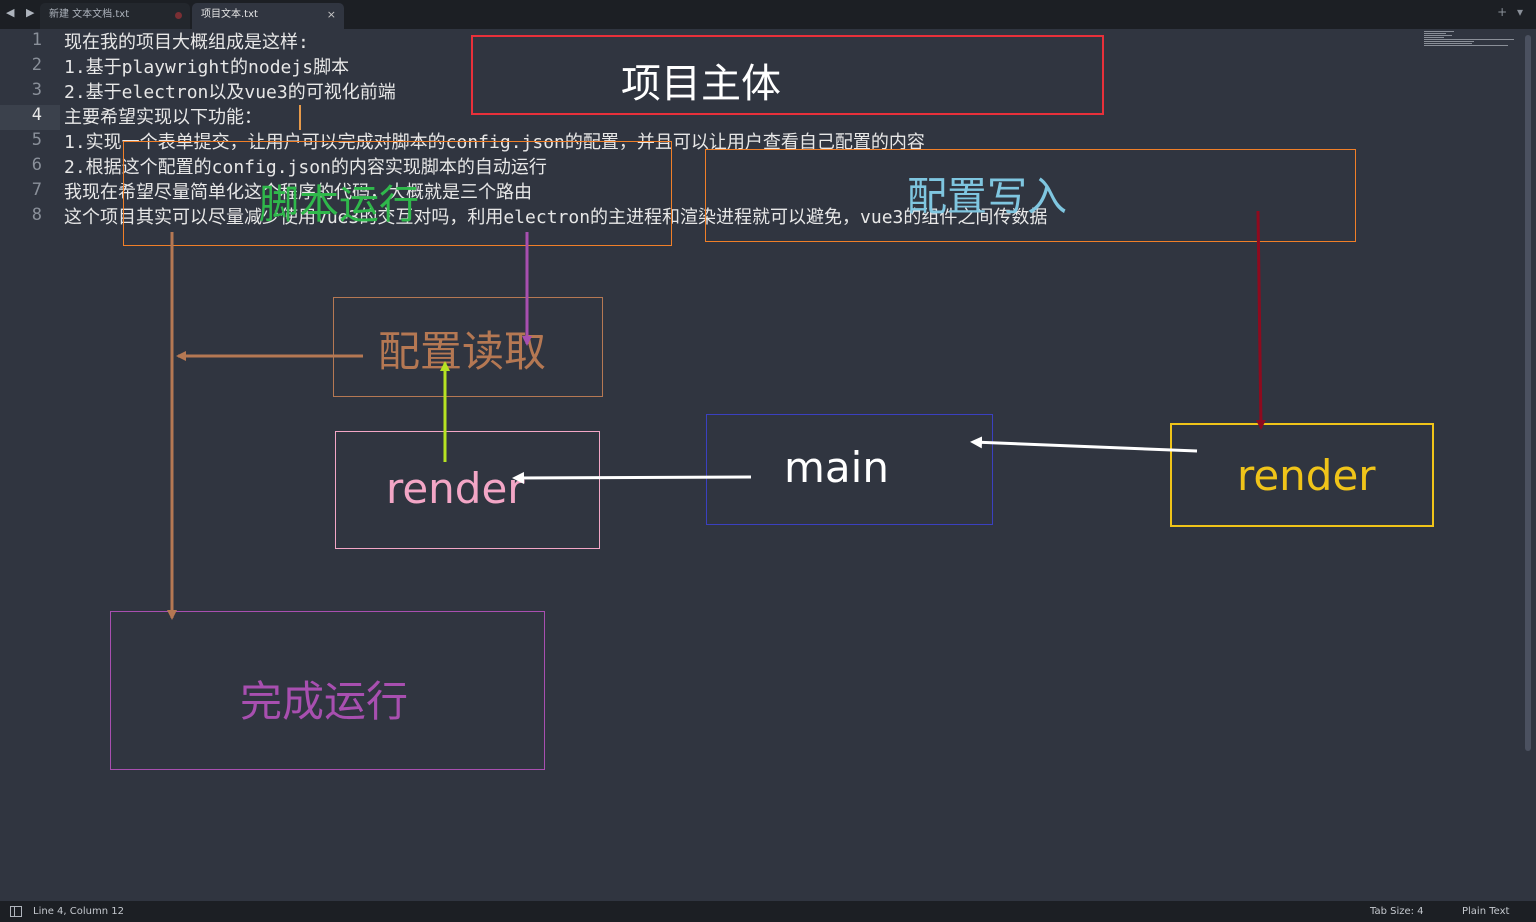  Describe the element at coordinates (768, 14) in the screenshot. I see `tab-bar: ◀ ▶ 新建 文本文档.txt 项目文本.txt × + ▾` at that location.